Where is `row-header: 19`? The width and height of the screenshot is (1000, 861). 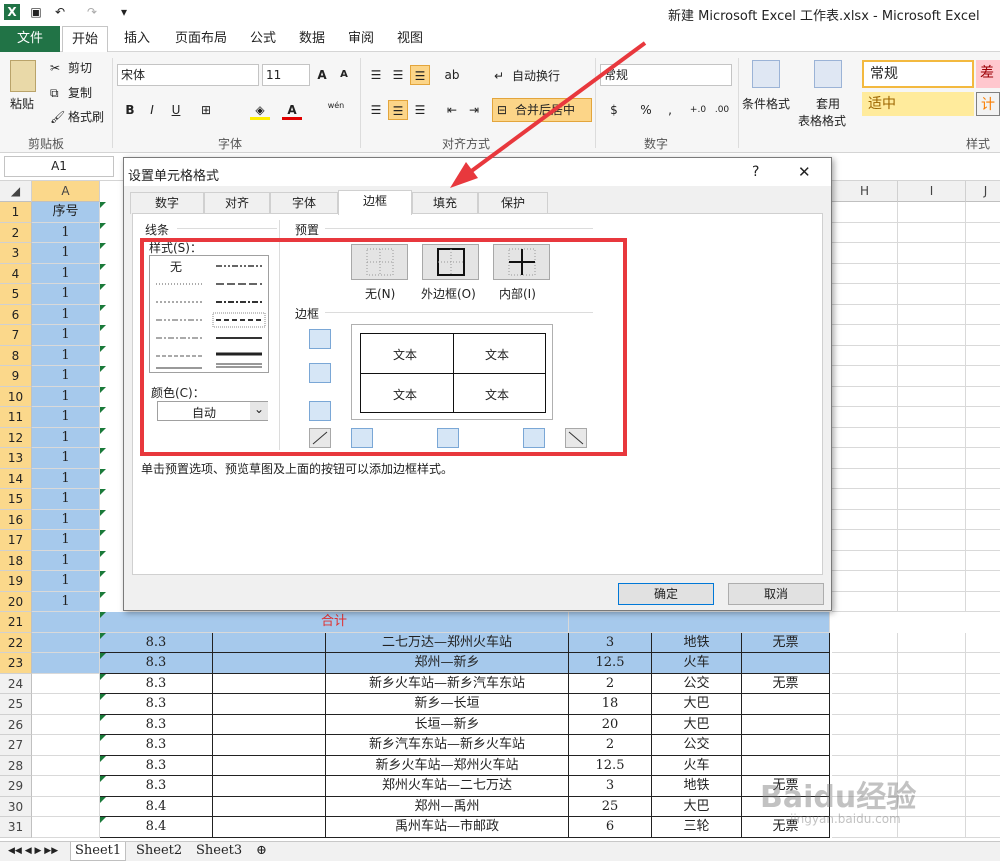 row-header: 19 is located at coordinates (16, 581).